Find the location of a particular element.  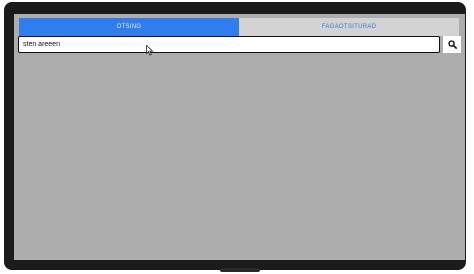

search-icon is located at coordinates (452, 44).